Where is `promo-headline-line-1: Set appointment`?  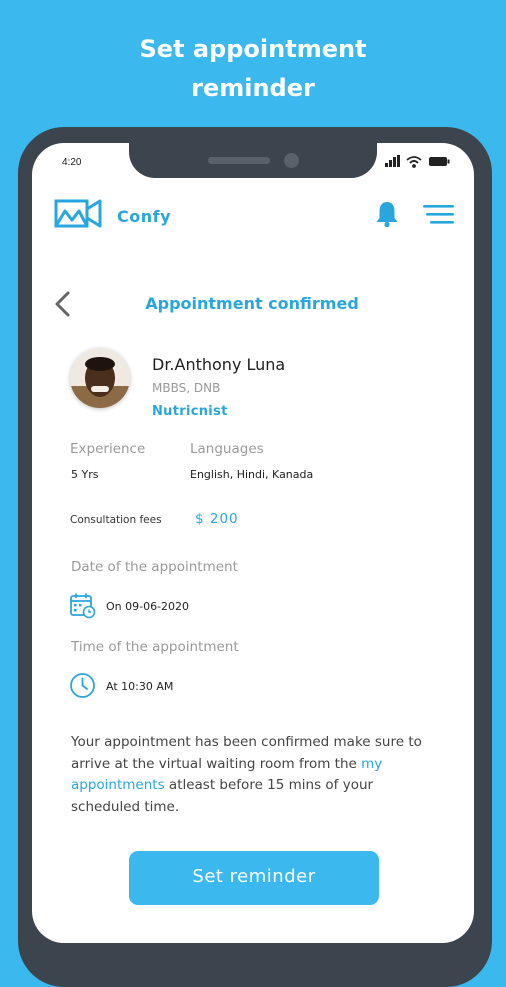 promo-headline-line-1: Set appointment is located at coordinates (253, 49).